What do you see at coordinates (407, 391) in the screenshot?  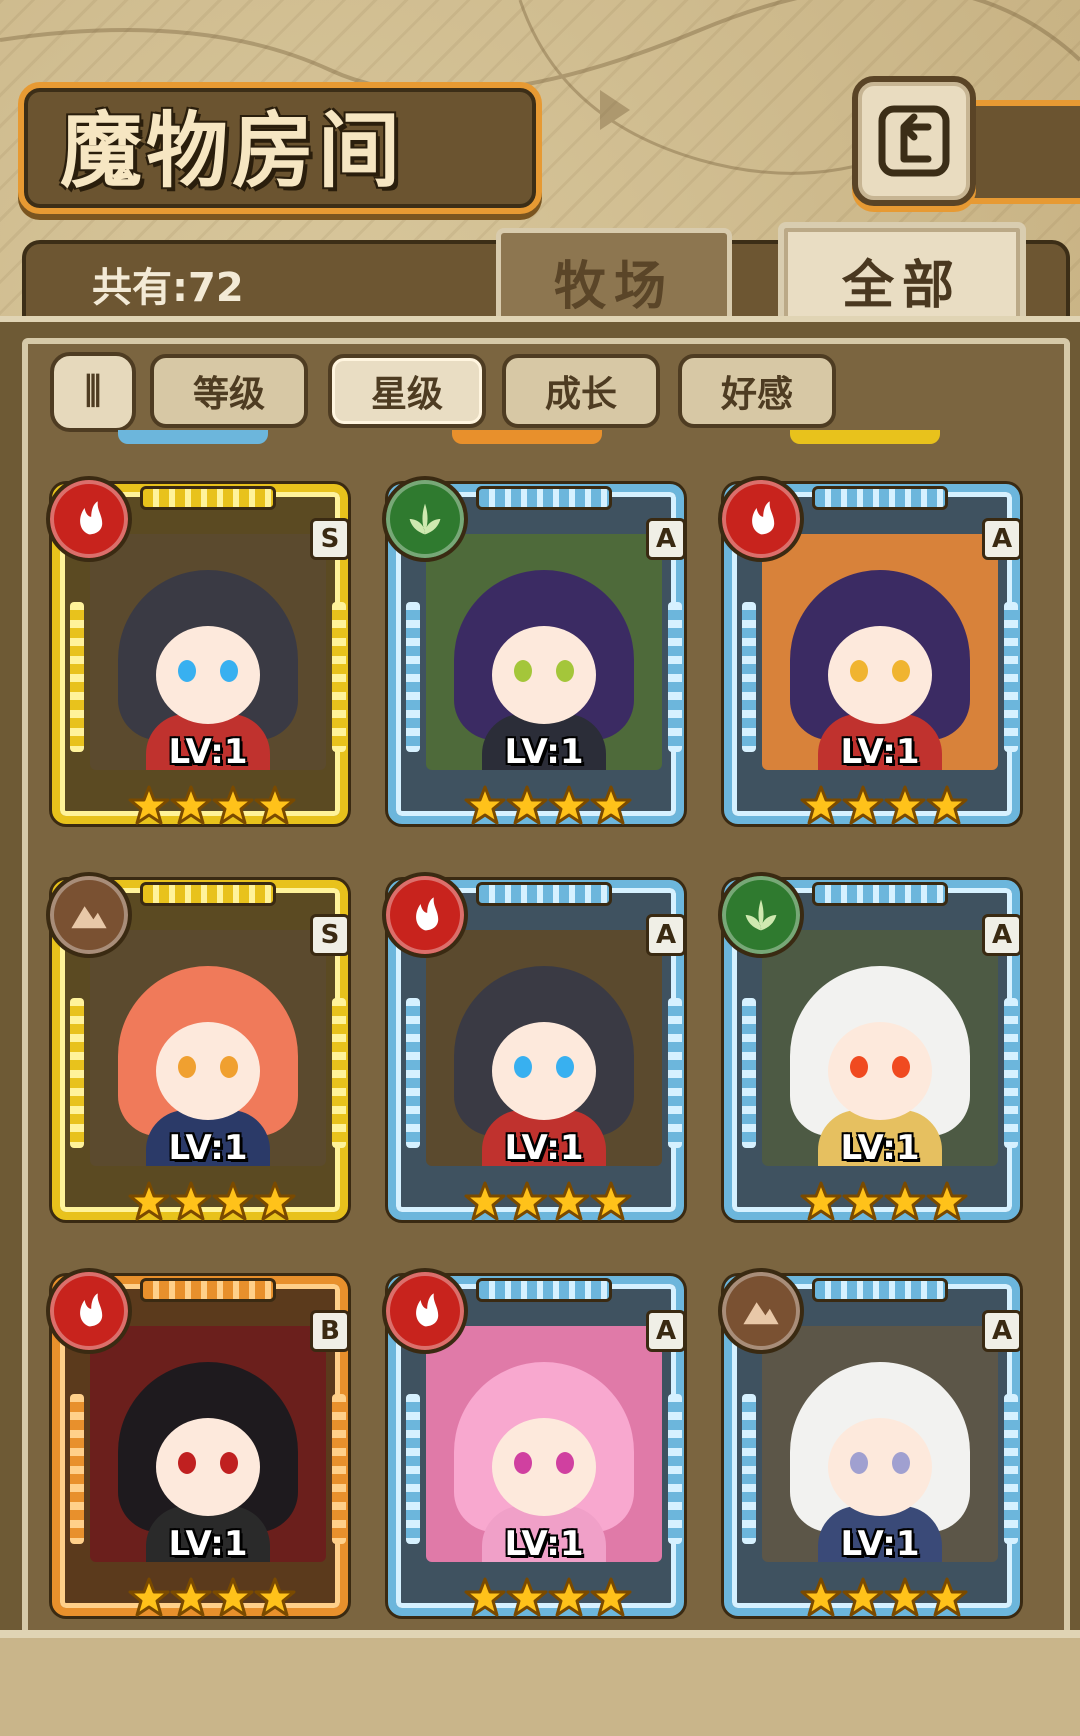 I see `sort-star-button: 星级` at bounding box center [407, 391].